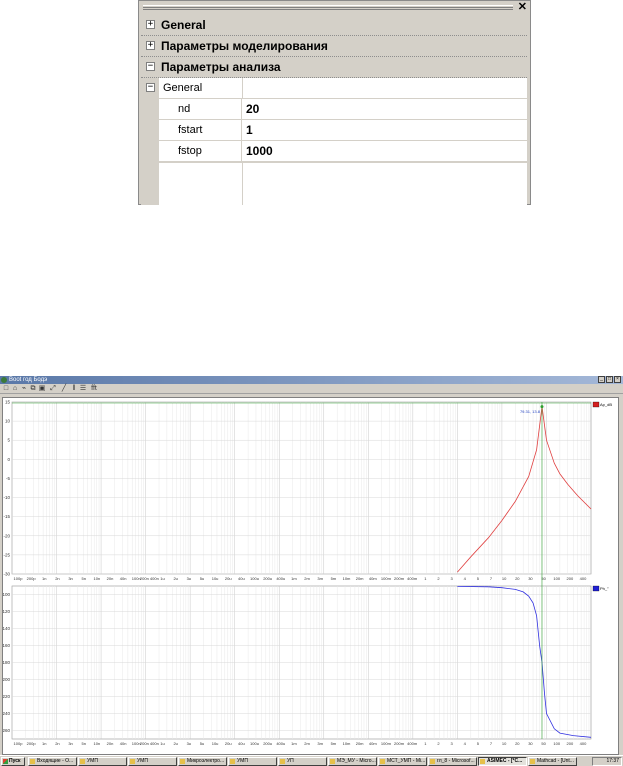 This screenshot has height=766, width=623. What do you see at coordinates (334, 46) in the screenshot?
I see `category-simulation-params: + Параметры моделирования` at bounding box center [334, 46].